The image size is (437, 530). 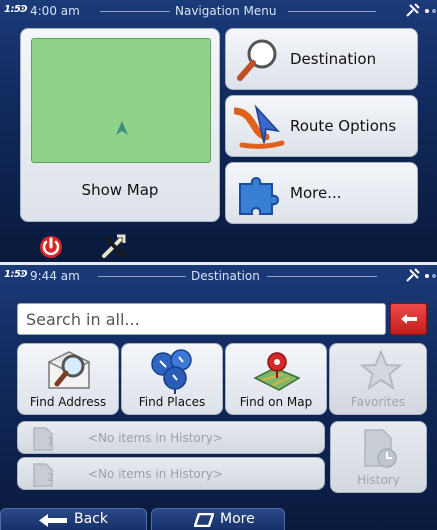 I want to click on find-address-icon, so click(x=69, y=370).